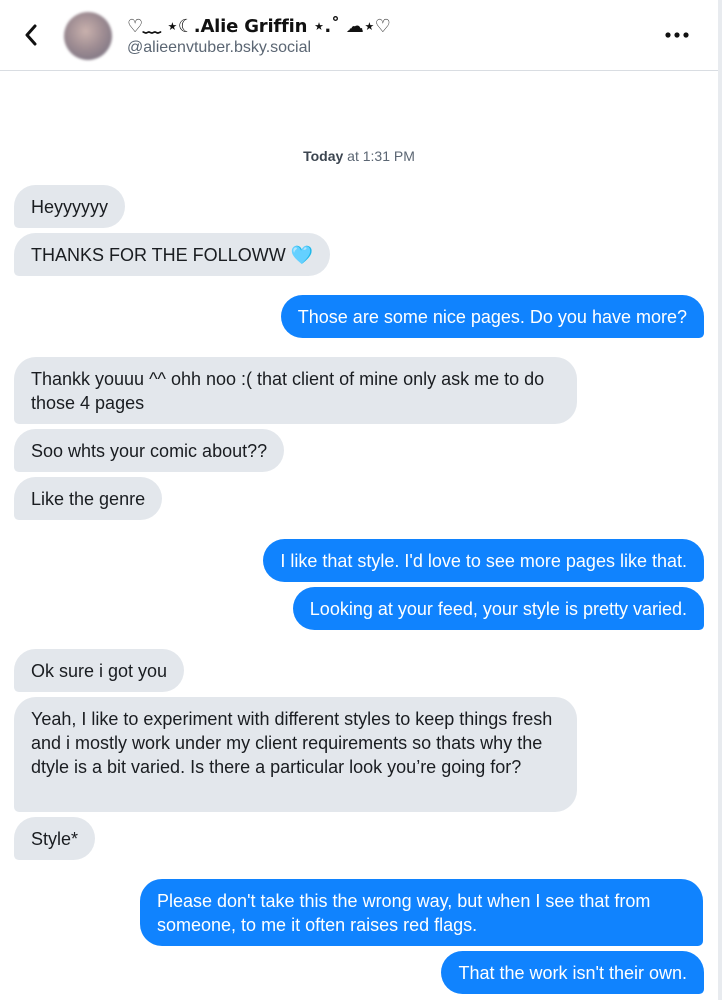  I want to click on message-bubble-received: Style*, so click(55, 838).